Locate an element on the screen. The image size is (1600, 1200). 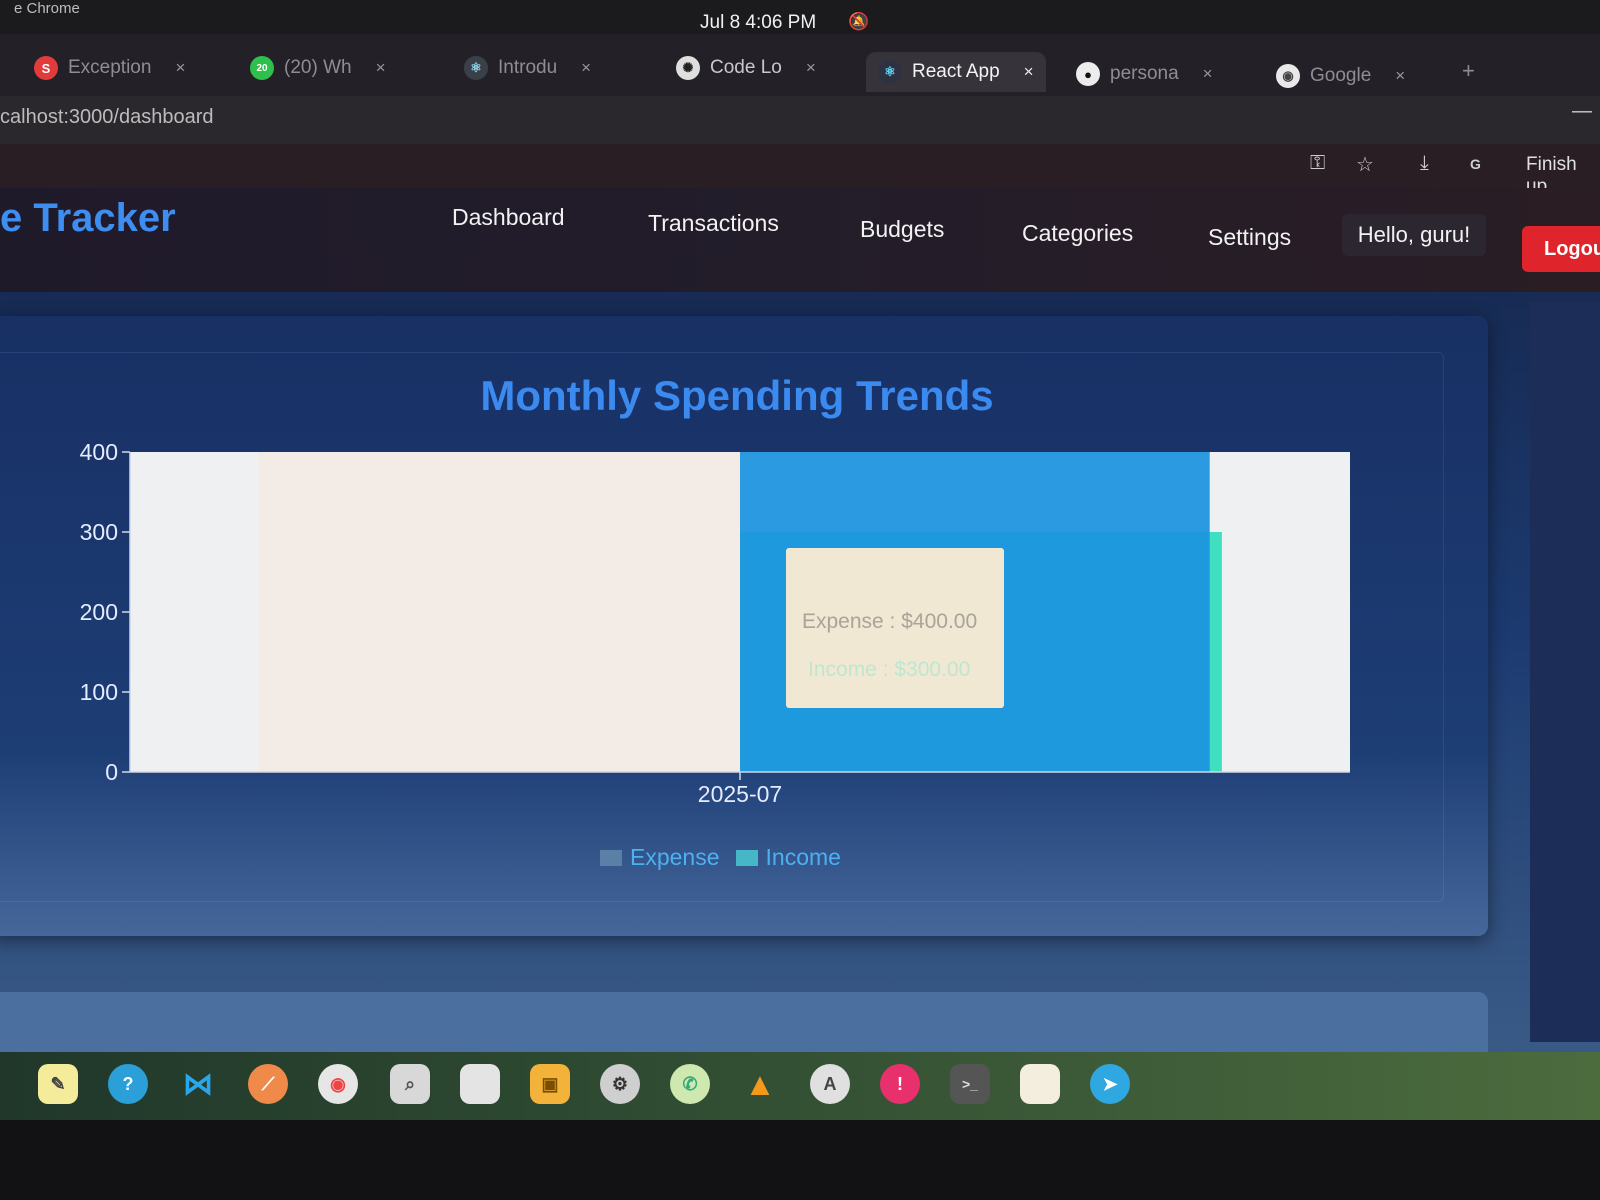
alert-icon: ! is located at coordinates (900, 1084).